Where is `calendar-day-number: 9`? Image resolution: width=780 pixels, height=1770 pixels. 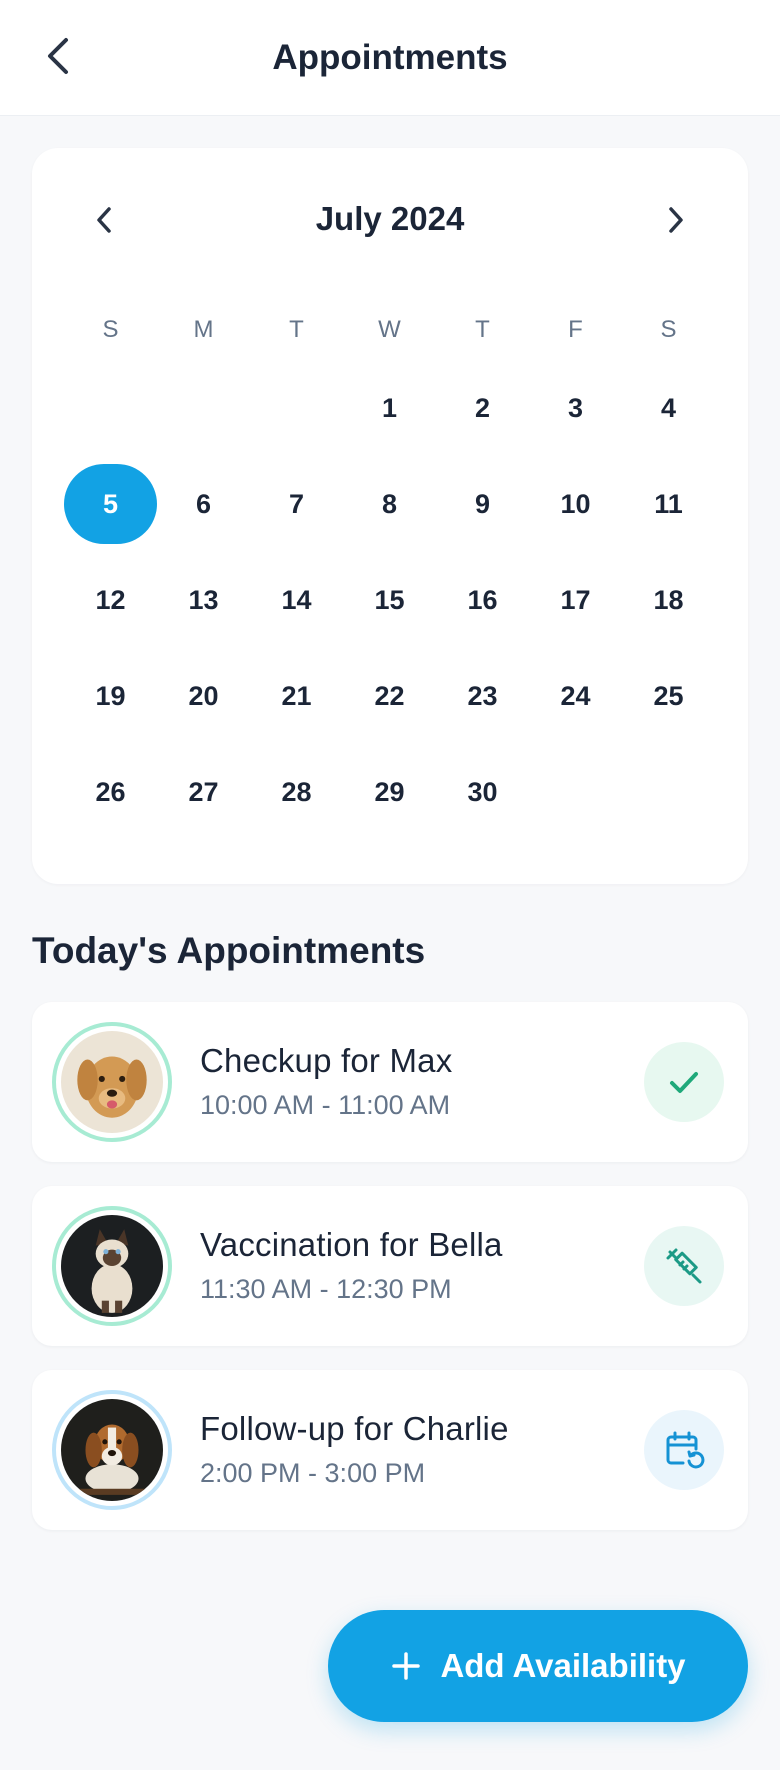
calendar-day-number: 9 is located at coordinates (482, 503).